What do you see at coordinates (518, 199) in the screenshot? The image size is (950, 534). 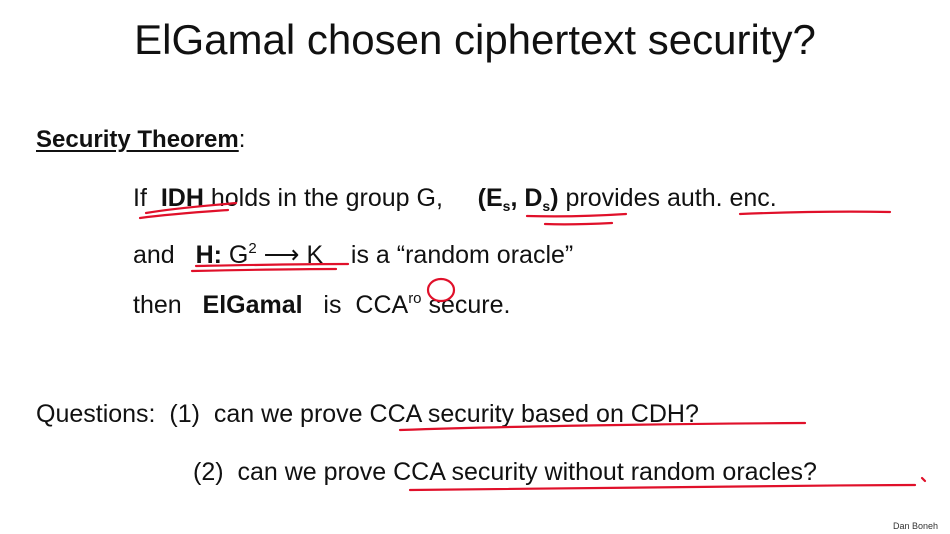 I see `cipher-pair: (Es, Ds)` at bounding box center [518, 199].